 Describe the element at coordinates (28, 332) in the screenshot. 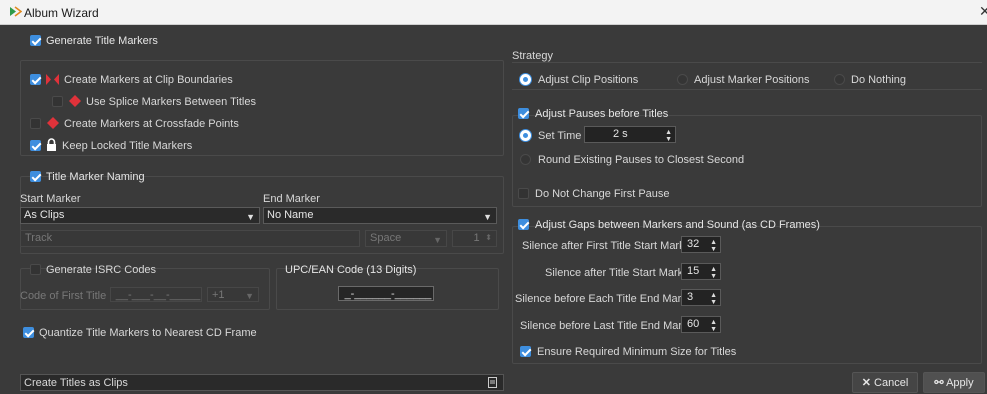

I see `quantize-checkbox` at that location.